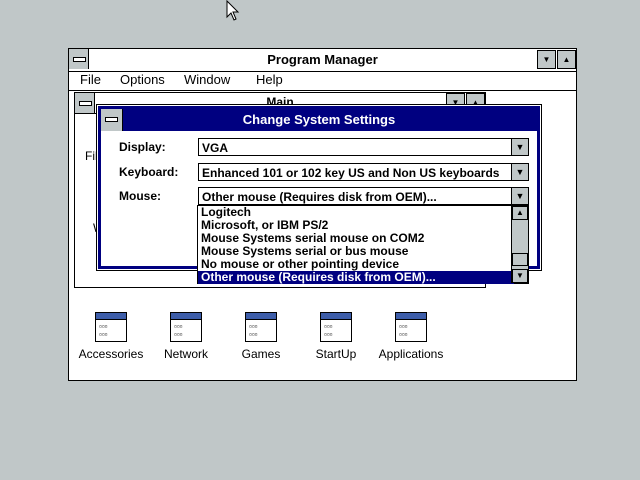 This screenshot has width=640, height=480. Describe the element at coordinates (261, 354) in the screenshot. I see `group-label: Games` at that location.